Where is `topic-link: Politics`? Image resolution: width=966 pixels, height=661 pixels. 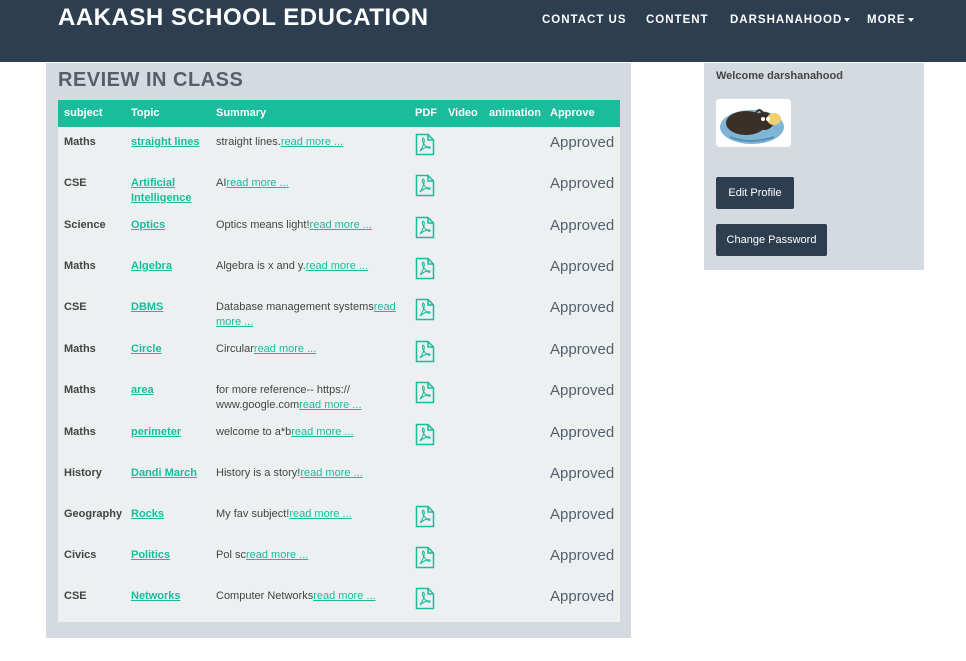
topic-link: Politics is located at coordinates (168, 555).